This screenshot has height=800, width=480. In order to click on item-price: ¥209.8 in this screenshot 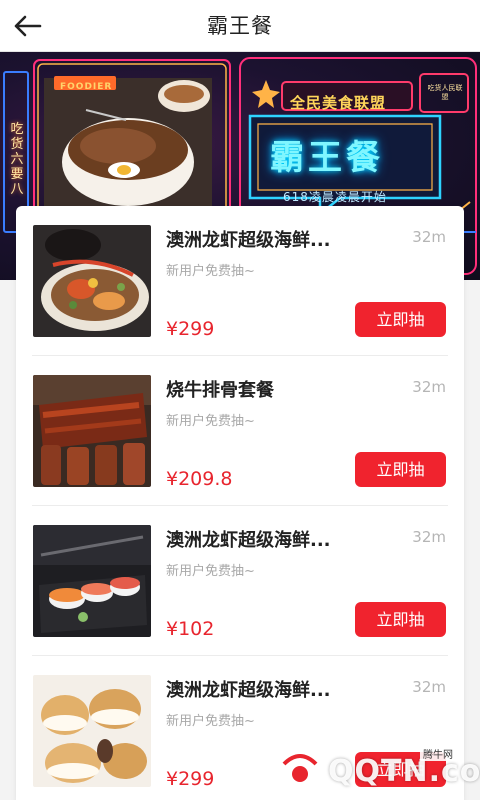, I will do `click(199, 479)`.